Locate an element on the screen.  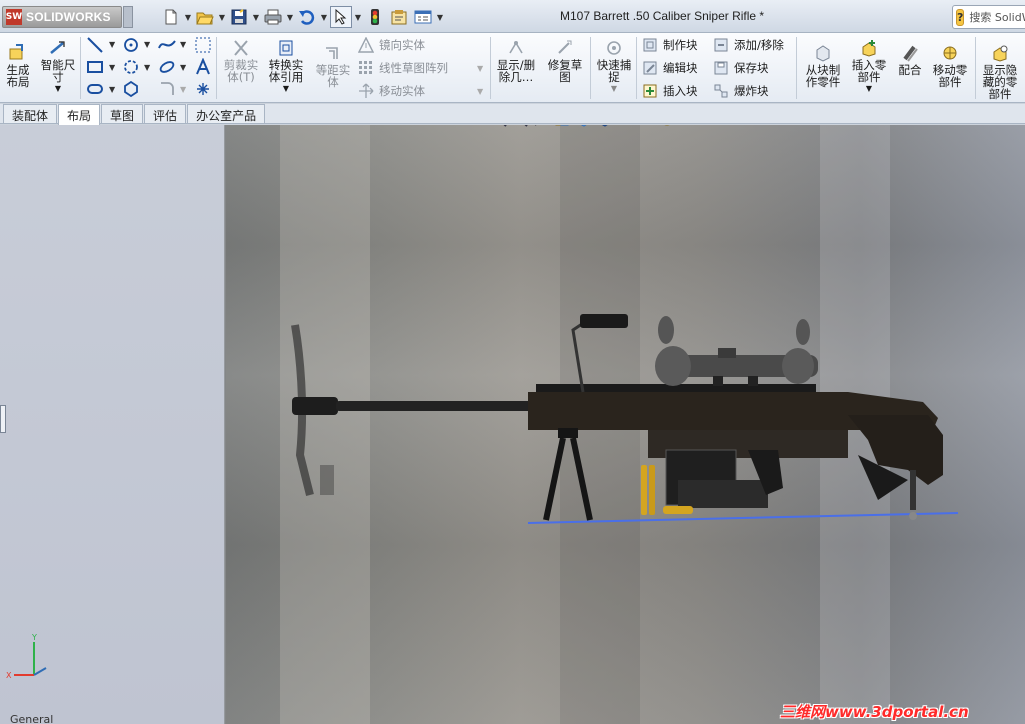
offset-icon is located at coordinates (333, 53).